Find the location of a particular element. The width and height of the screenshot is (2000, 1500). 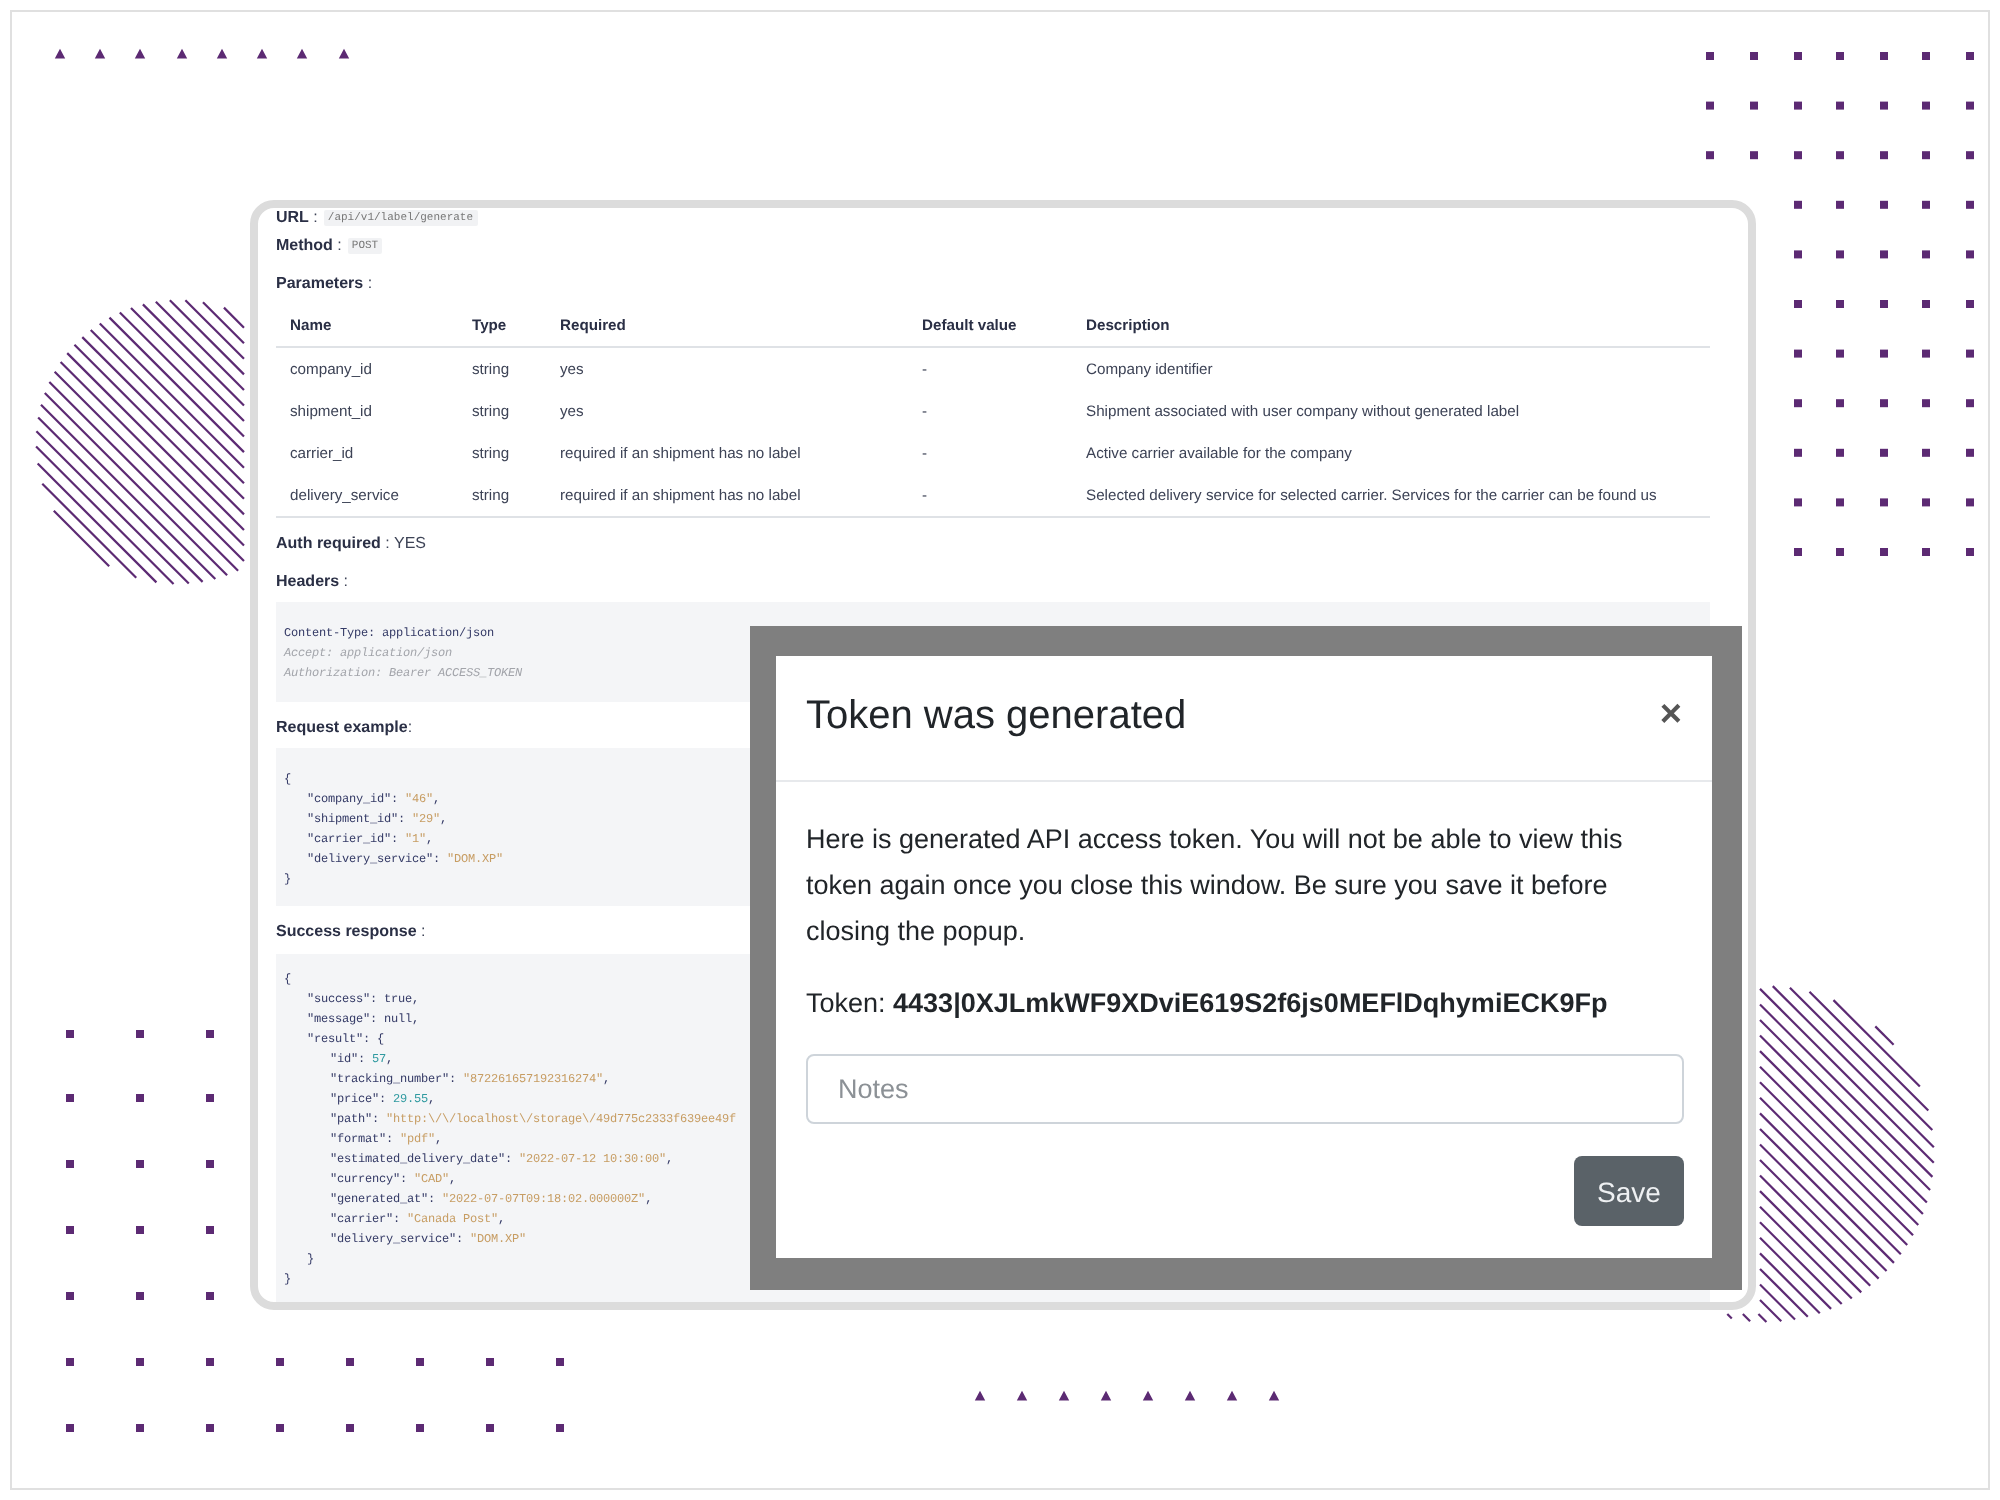

token-text: Token: 4433|0XJLmkWF9XDviE619S2f6js0MEFlDqhymiECK9Fp is located at coordinates (1207, 1004).